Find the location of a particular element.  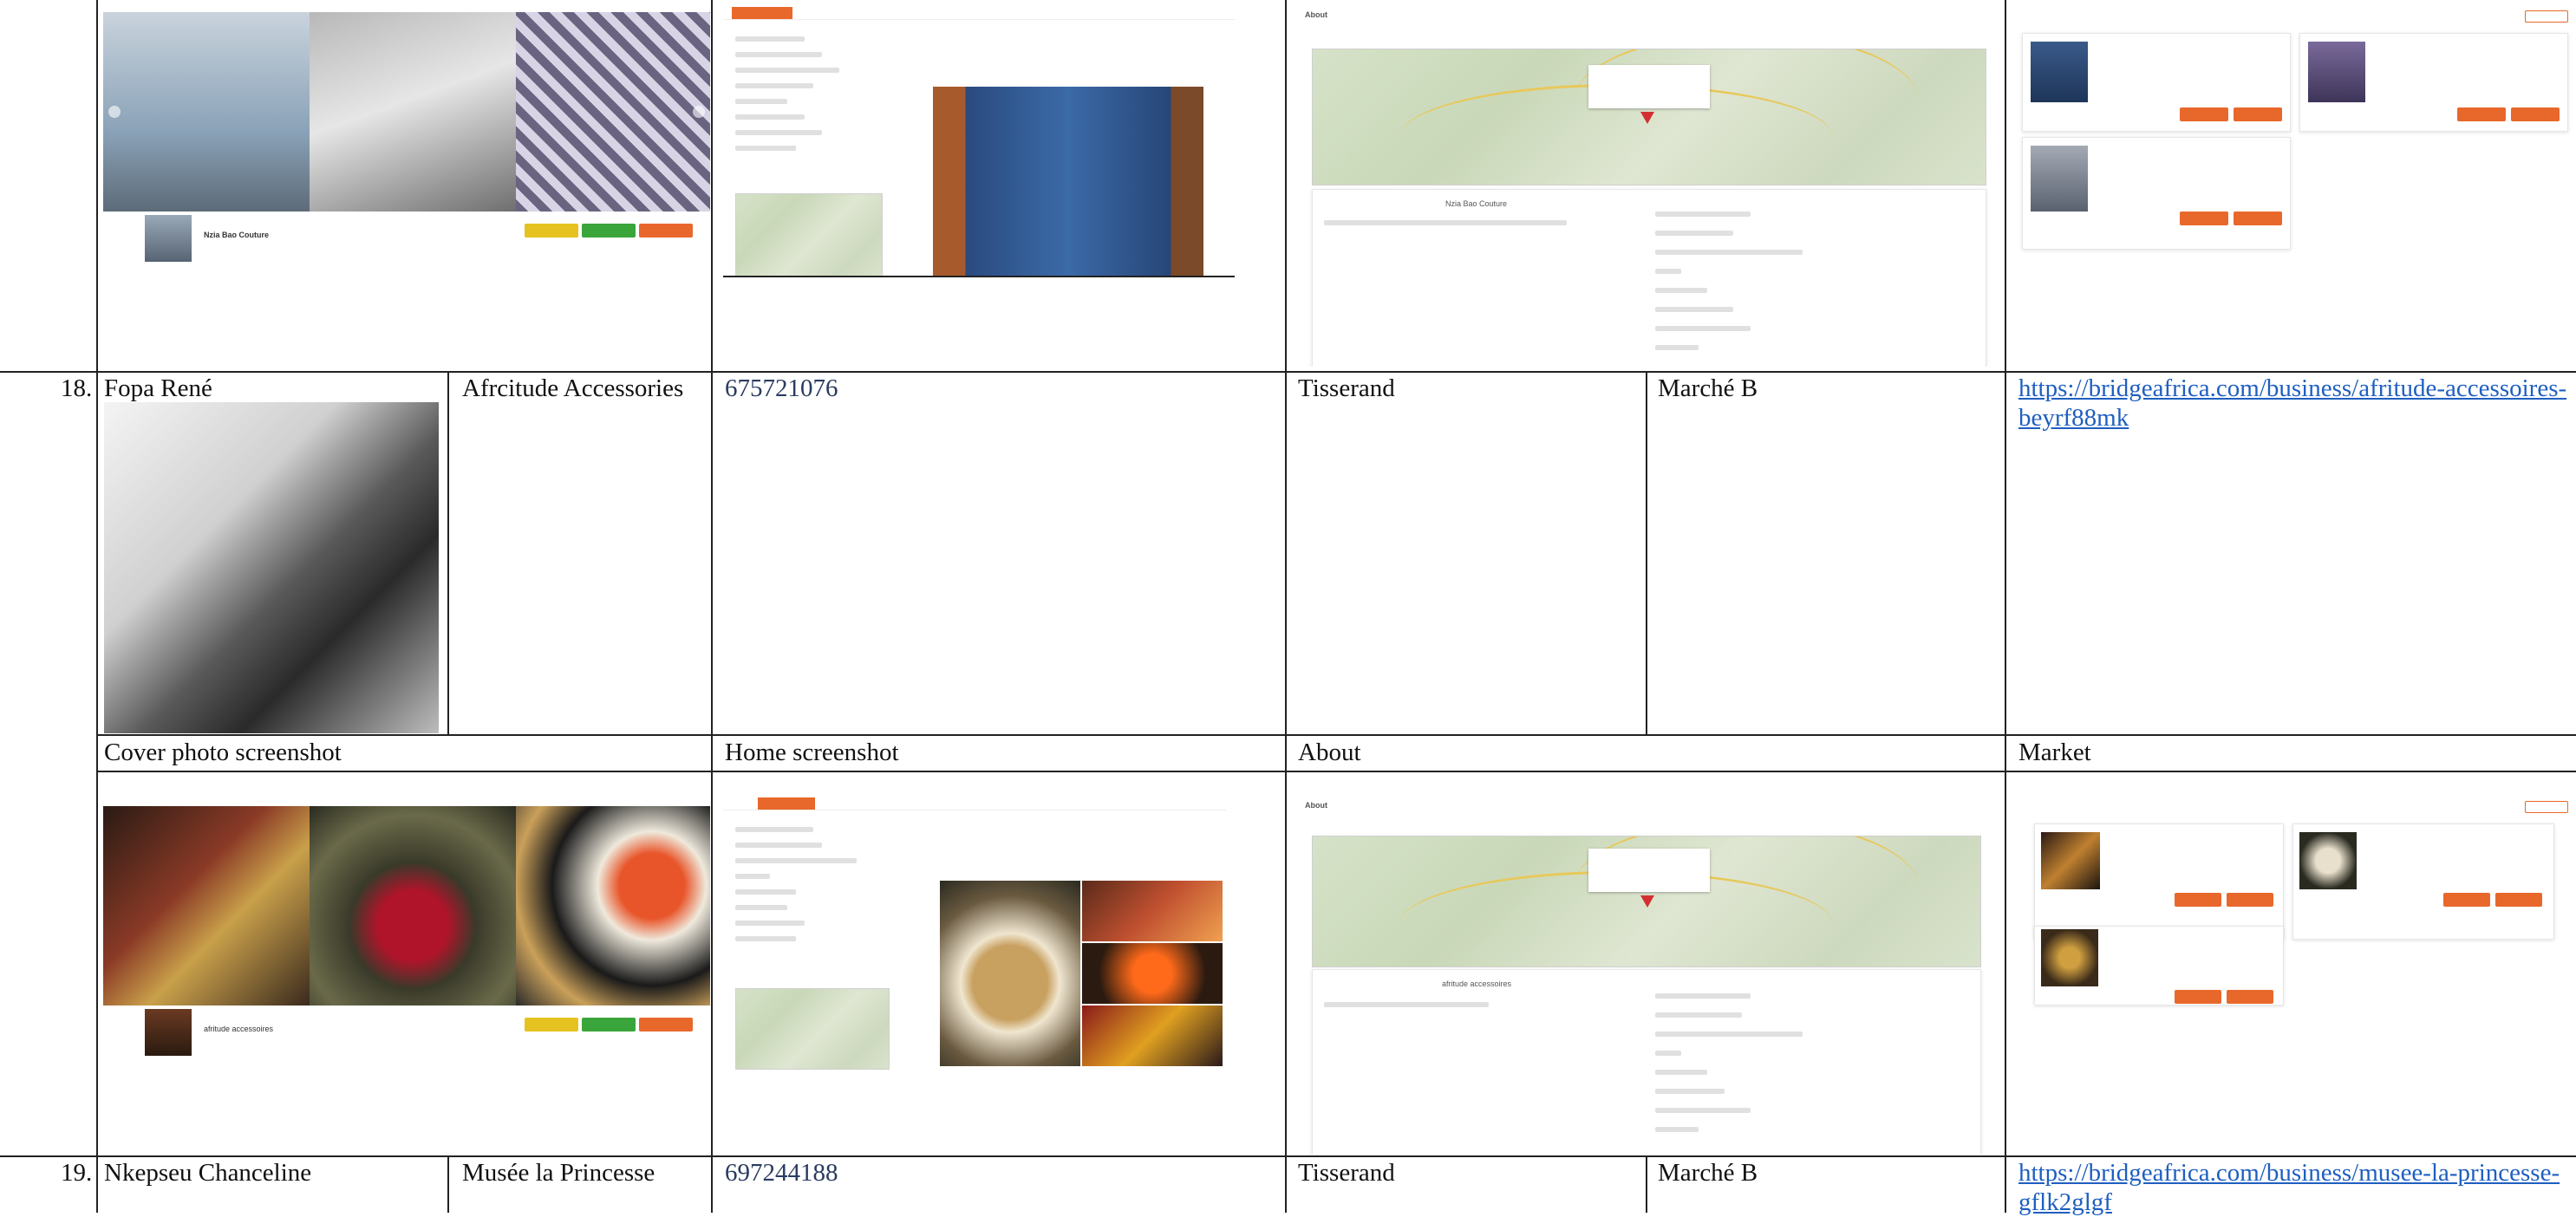

row-number: 19. is located at coordinates (77, 1173).